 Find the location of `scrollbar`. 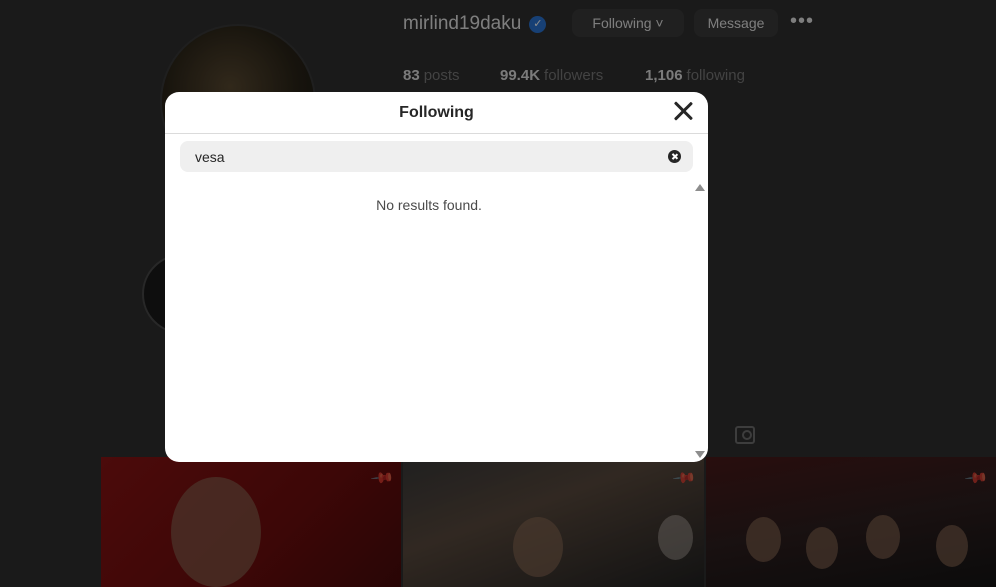

scrollbar is located at coordinates (700, 321).